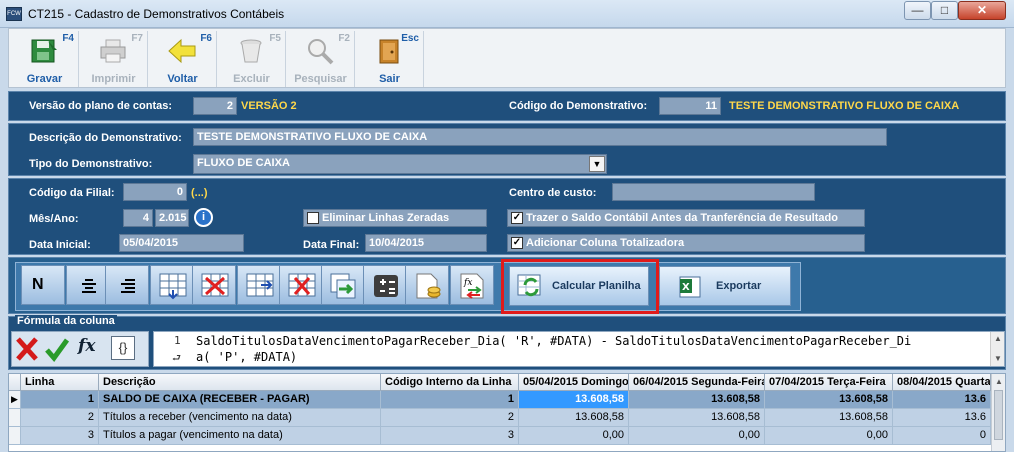 This screenshot has height=452, width=1014. What do you see at coordinates (60, 245) in the screenshot?
I see `data-inicial-label: Data Inicial:` at bounding box center [60, 245].